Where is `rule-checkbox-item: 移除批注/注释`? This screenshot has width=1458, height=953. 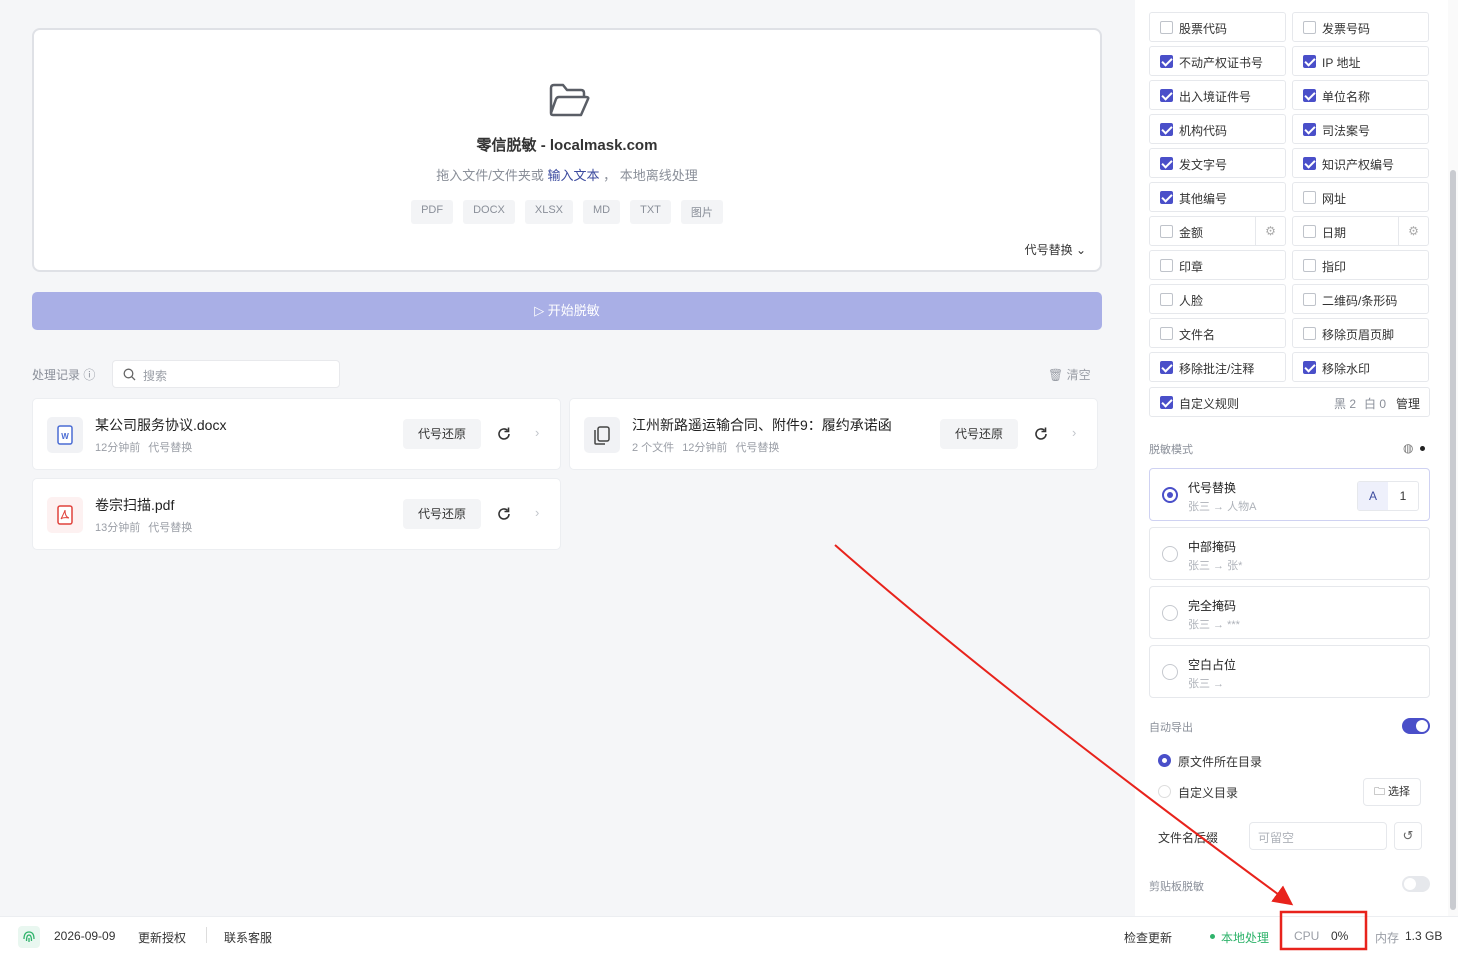 rule-checkbox-item: 移除批注/注释 is located at coordinates (1217, 367).